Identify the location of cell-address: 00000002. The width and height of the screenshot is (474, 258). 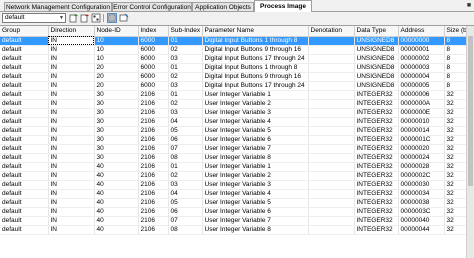
(421, 59).